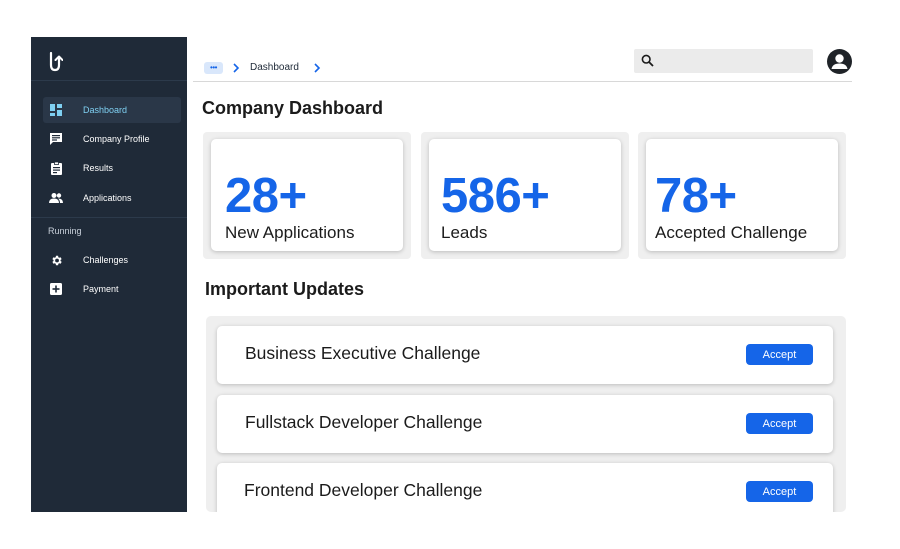 The image size is (900, 549). I want to click on sidebar-item-label: Results, so click(98, 168).